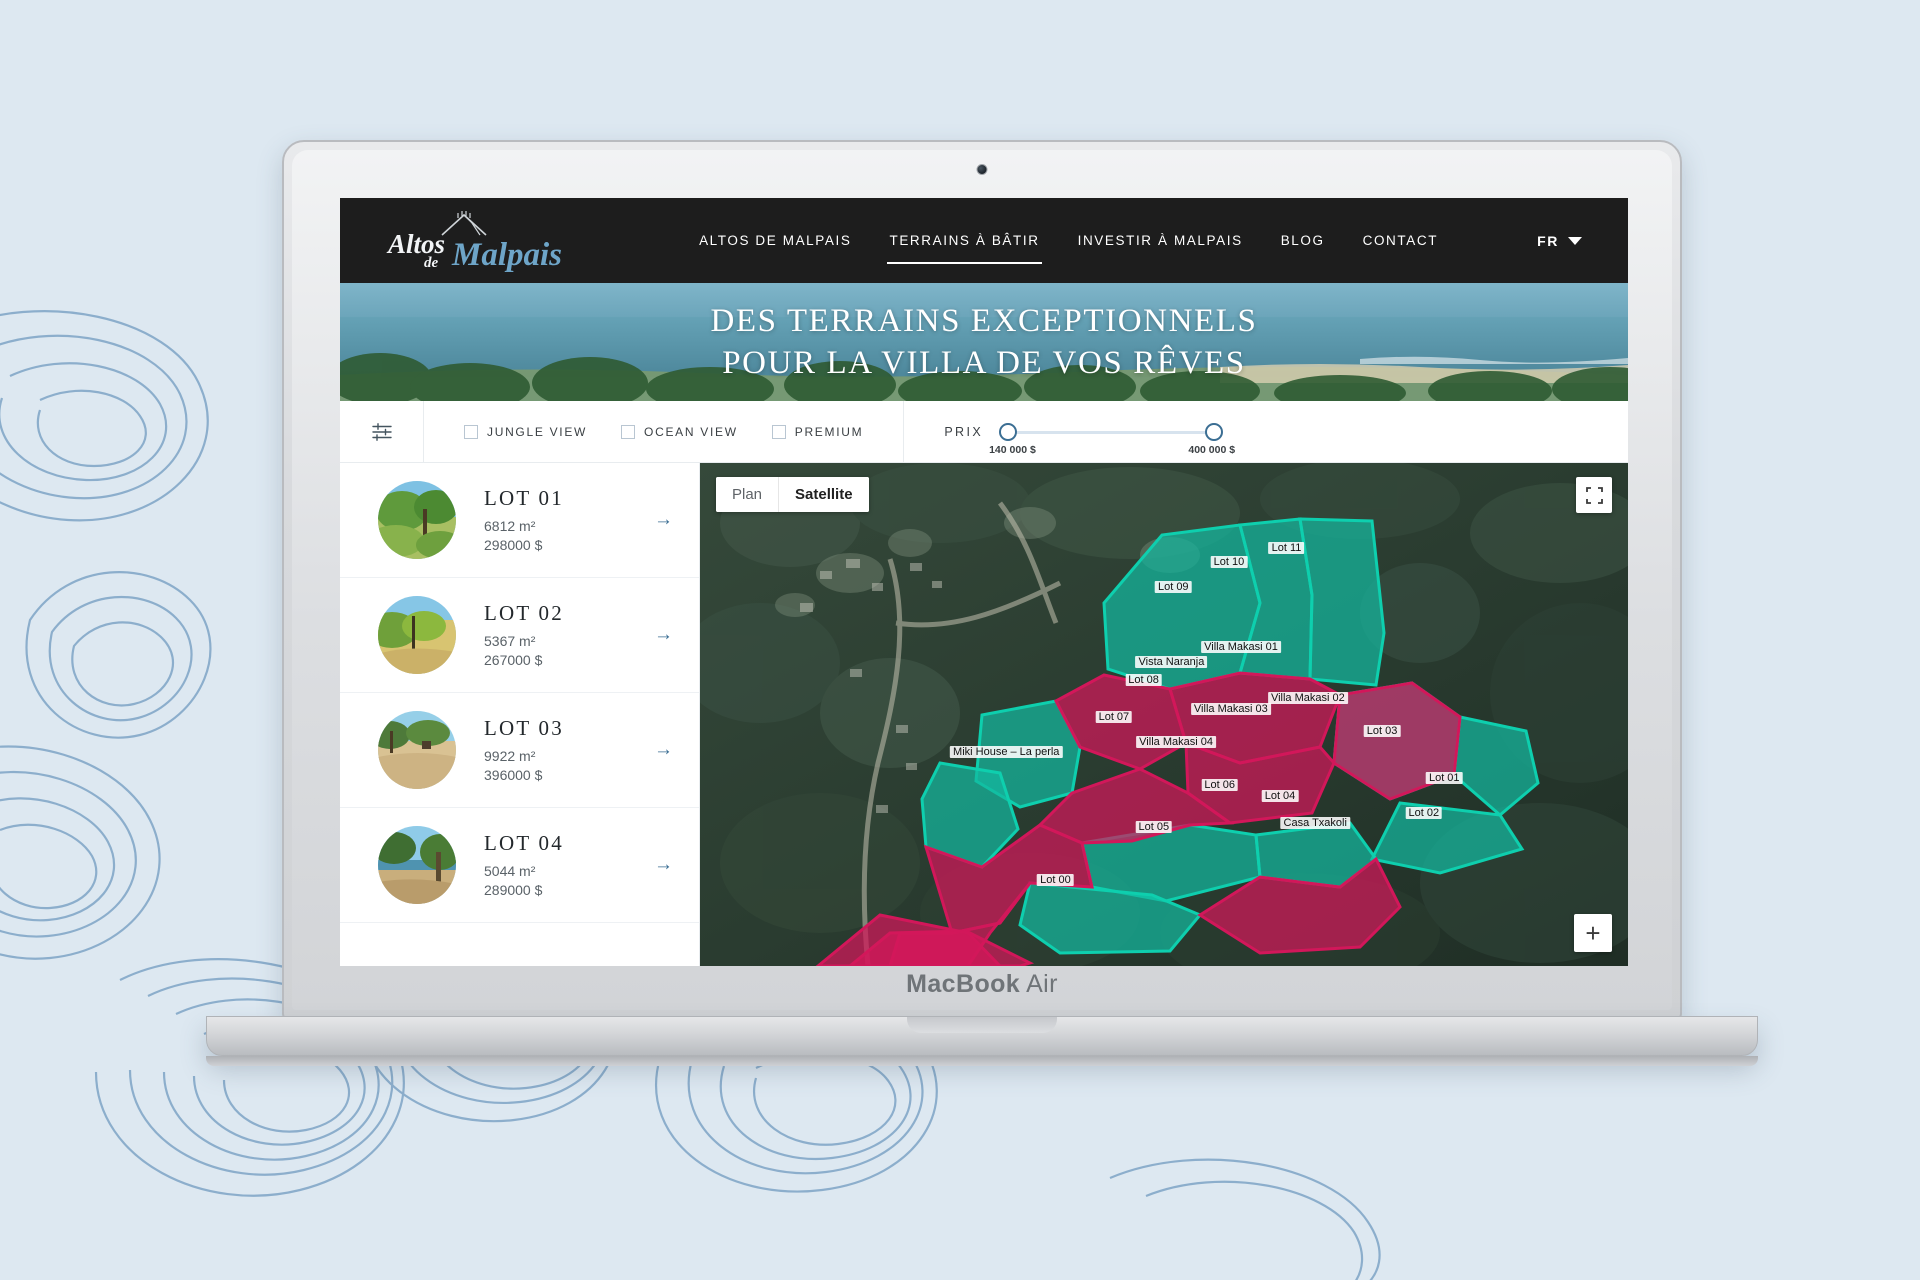 This screenshot has height=1280, width=1920. What do you see at coordinates (982, 1025) in the screenshot?
I see `laptop-base-notch` at bounding box center [982, 1025].